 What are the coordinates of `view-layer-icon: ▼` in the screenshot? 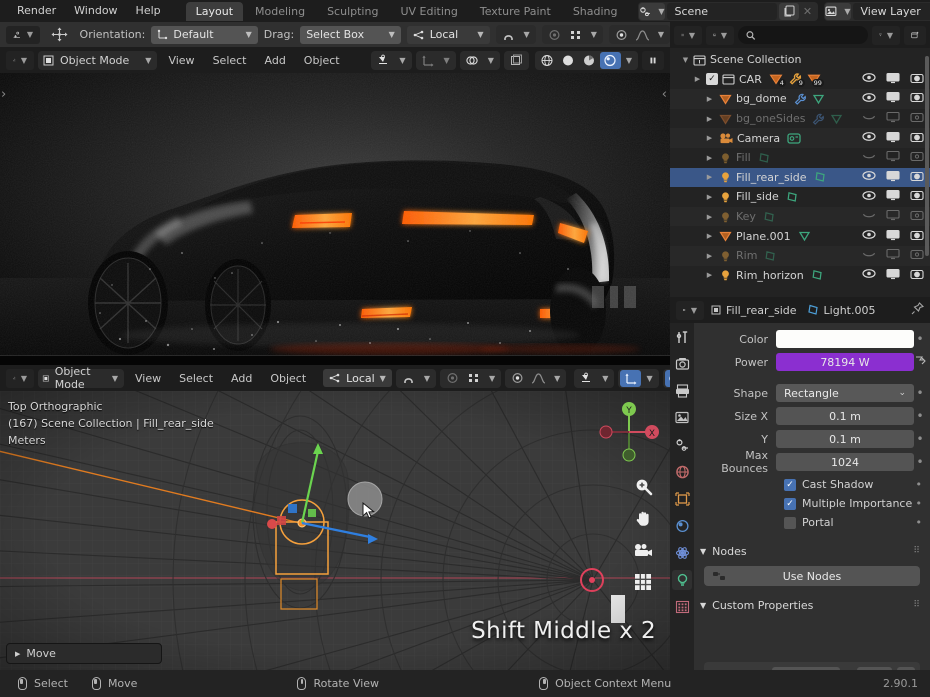 It's located at (837, 11).